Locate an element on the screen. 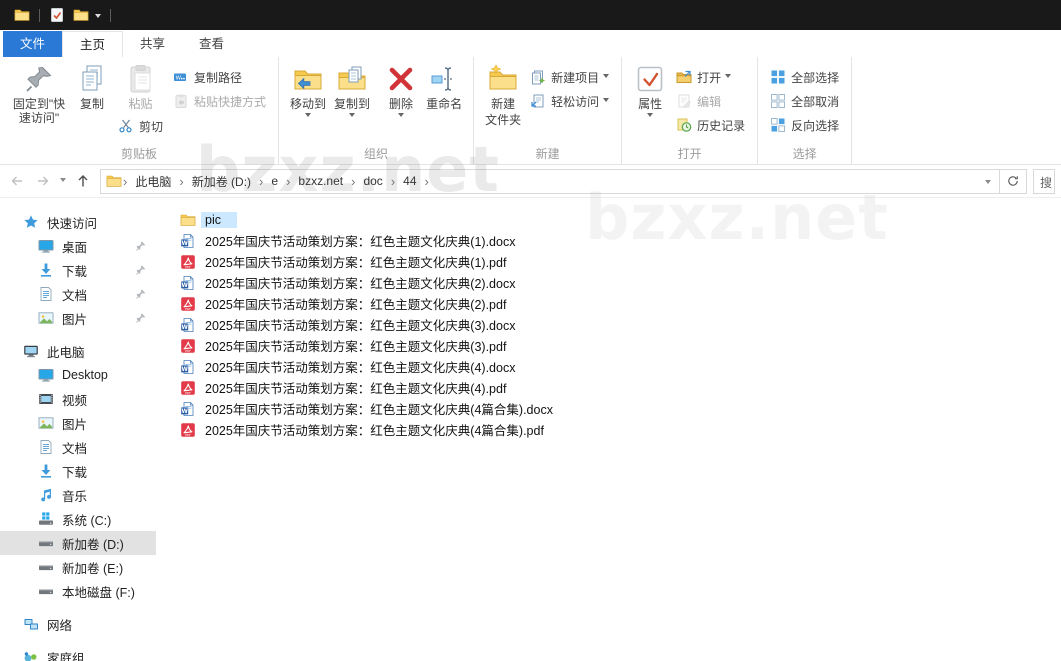 The width and height of the screenshot is (1061, 661). rename-button: 重命名 is located at coordinates (444, 87).